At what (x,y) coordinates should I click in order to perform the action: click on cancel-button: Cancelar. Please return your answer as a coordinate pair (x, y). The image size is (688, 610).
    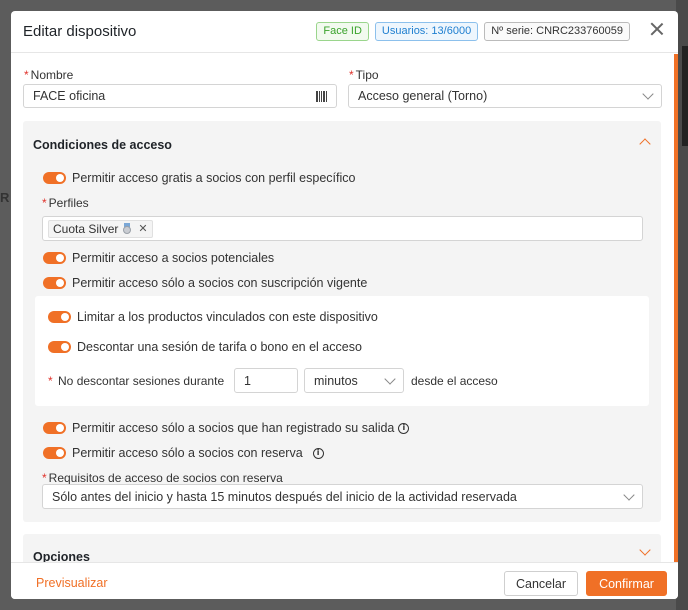
    Looking at the image, I should click on (541, 583).